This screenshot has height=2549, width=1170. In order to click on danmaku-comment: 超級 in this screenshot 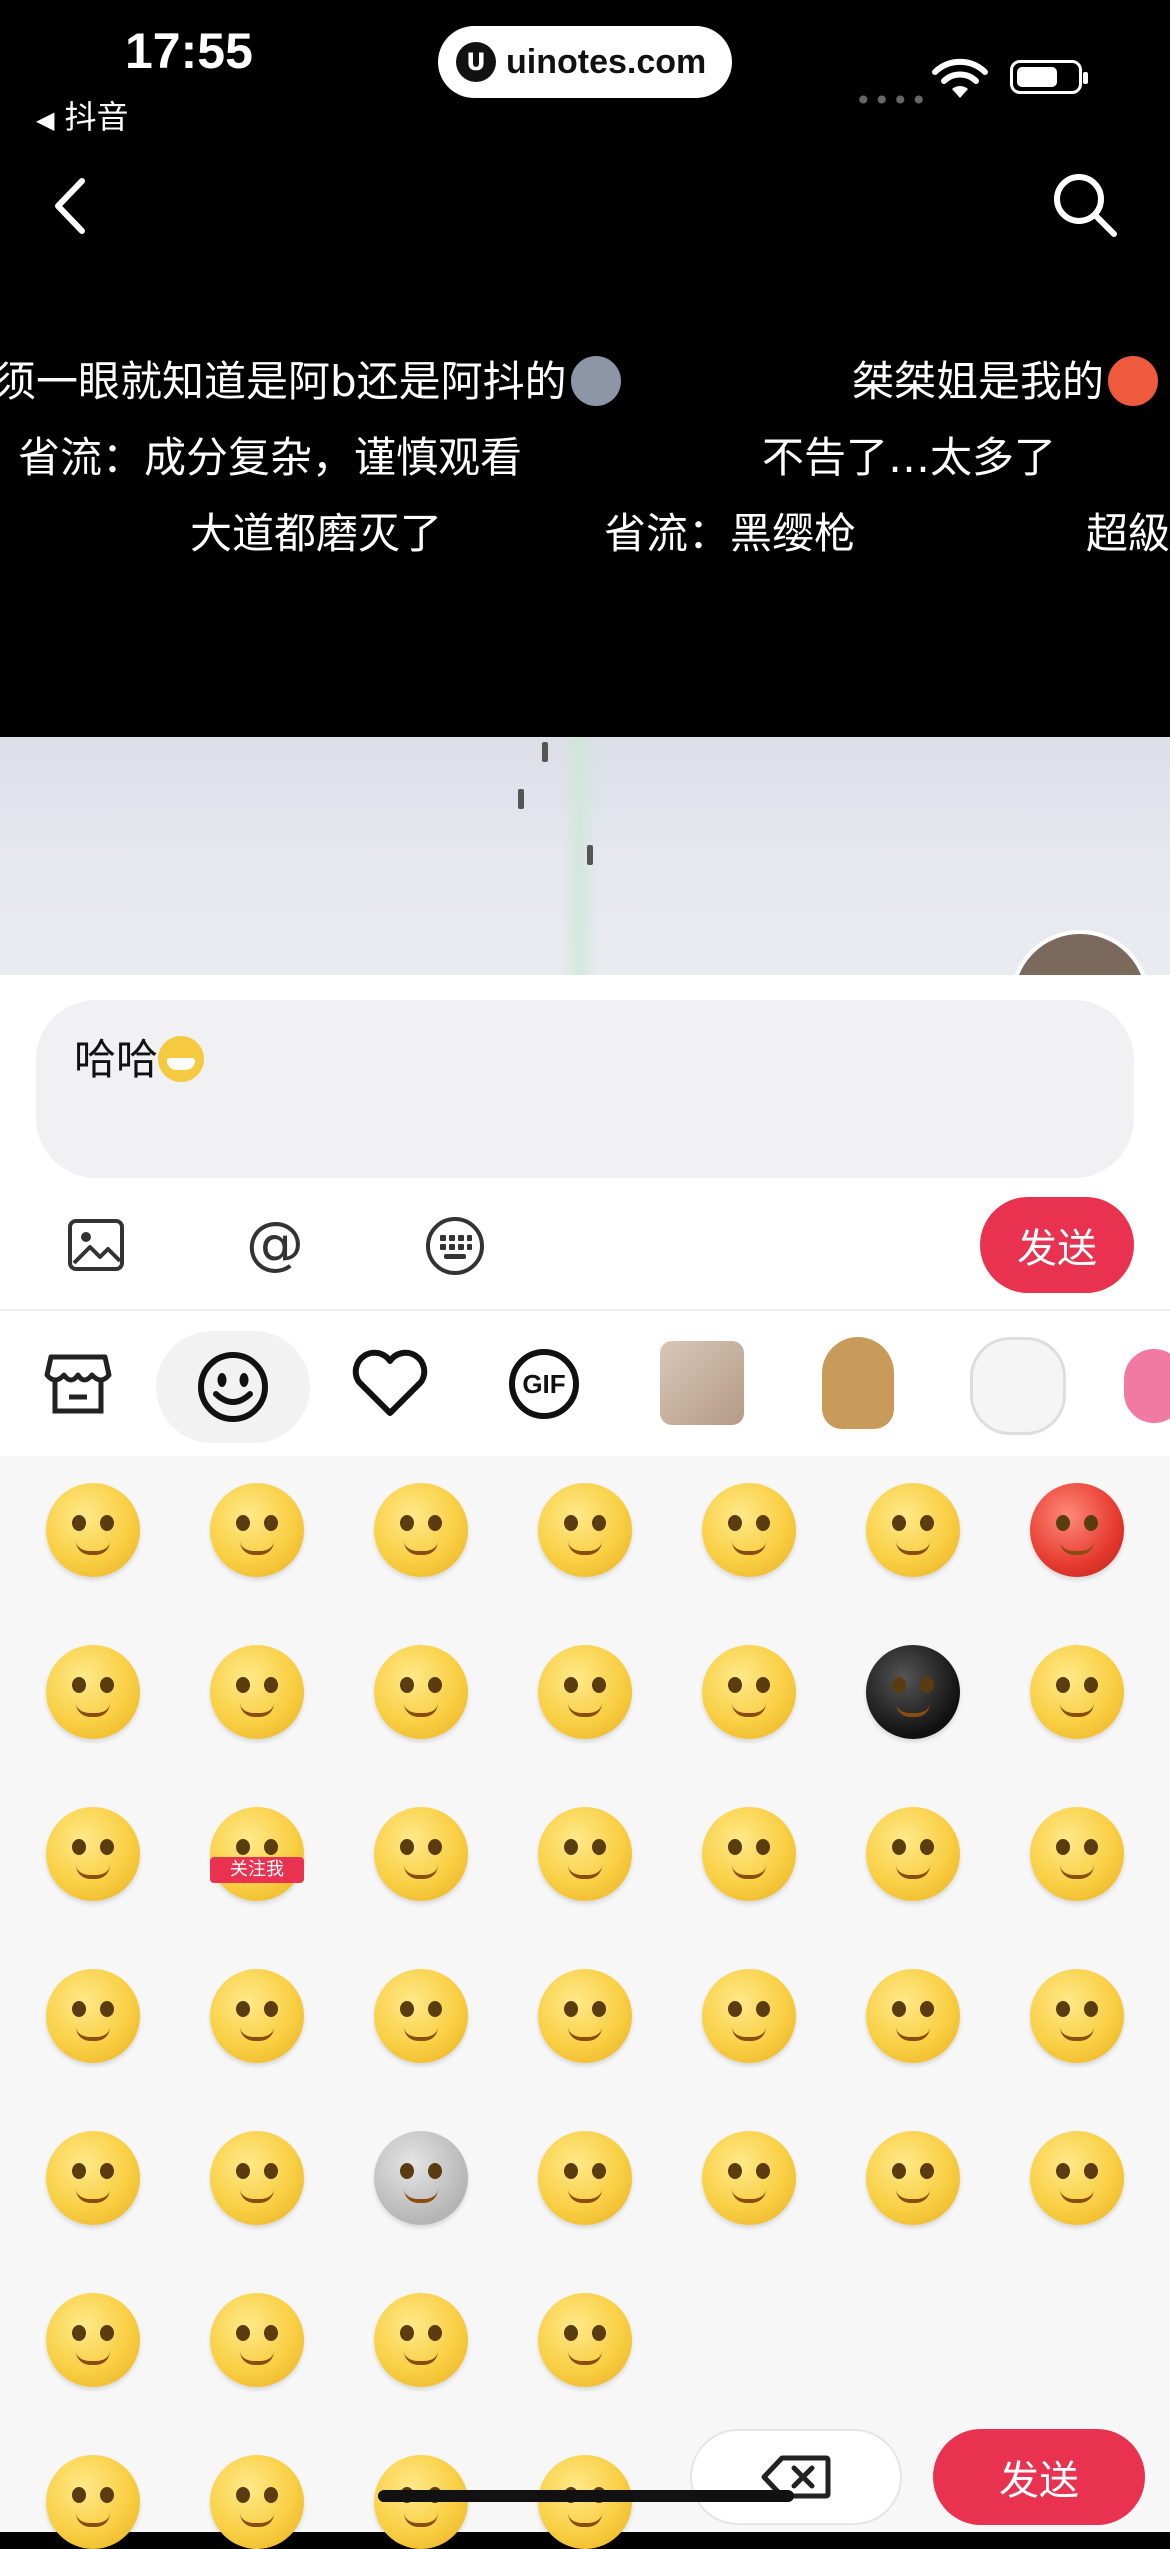, I will do `click(1128, 533)`.